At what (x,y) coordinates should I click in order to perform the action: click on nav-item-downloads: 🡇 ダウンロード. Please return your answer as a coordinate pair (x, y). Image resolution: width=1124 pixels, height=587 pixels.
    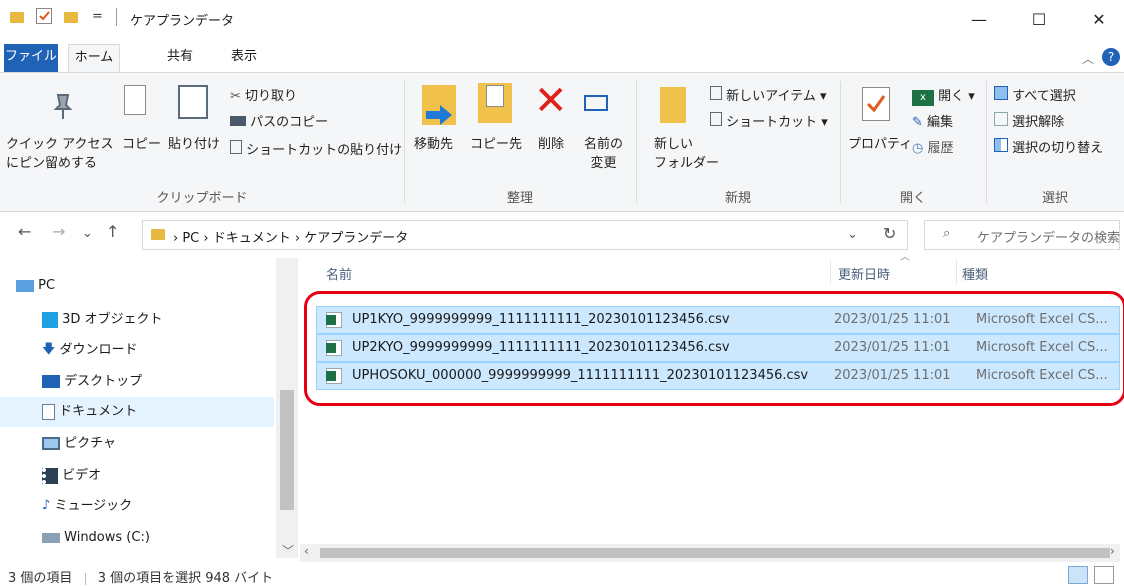
    Looking at the image, I should click on (90, 350).